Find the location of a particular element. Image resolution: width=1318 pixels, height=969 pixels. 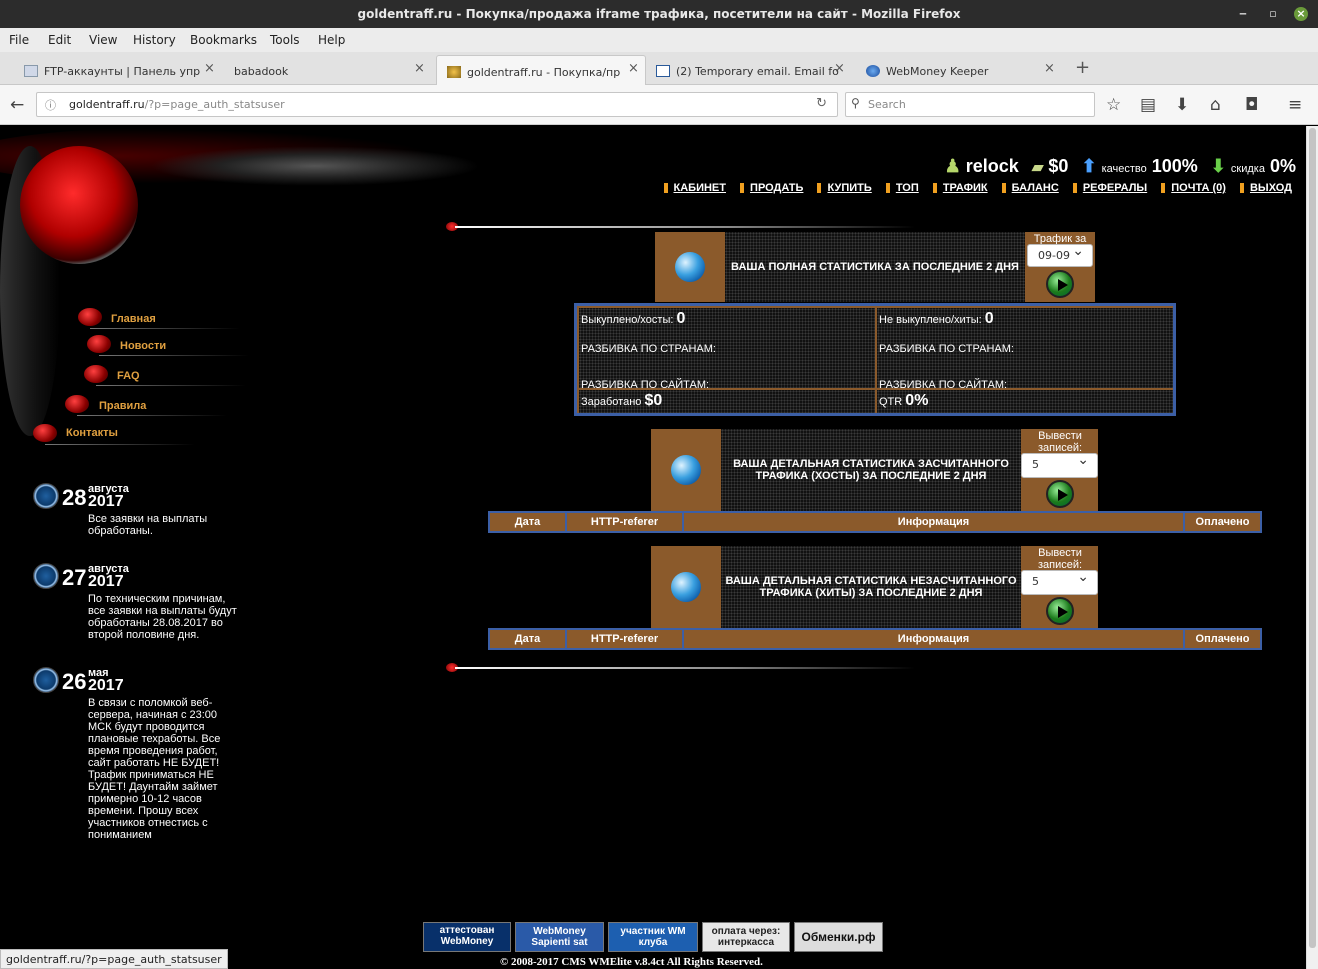

banner-webmoney-sapienti: WebMoney Sapienti sat is located at coordinates (559, 937).